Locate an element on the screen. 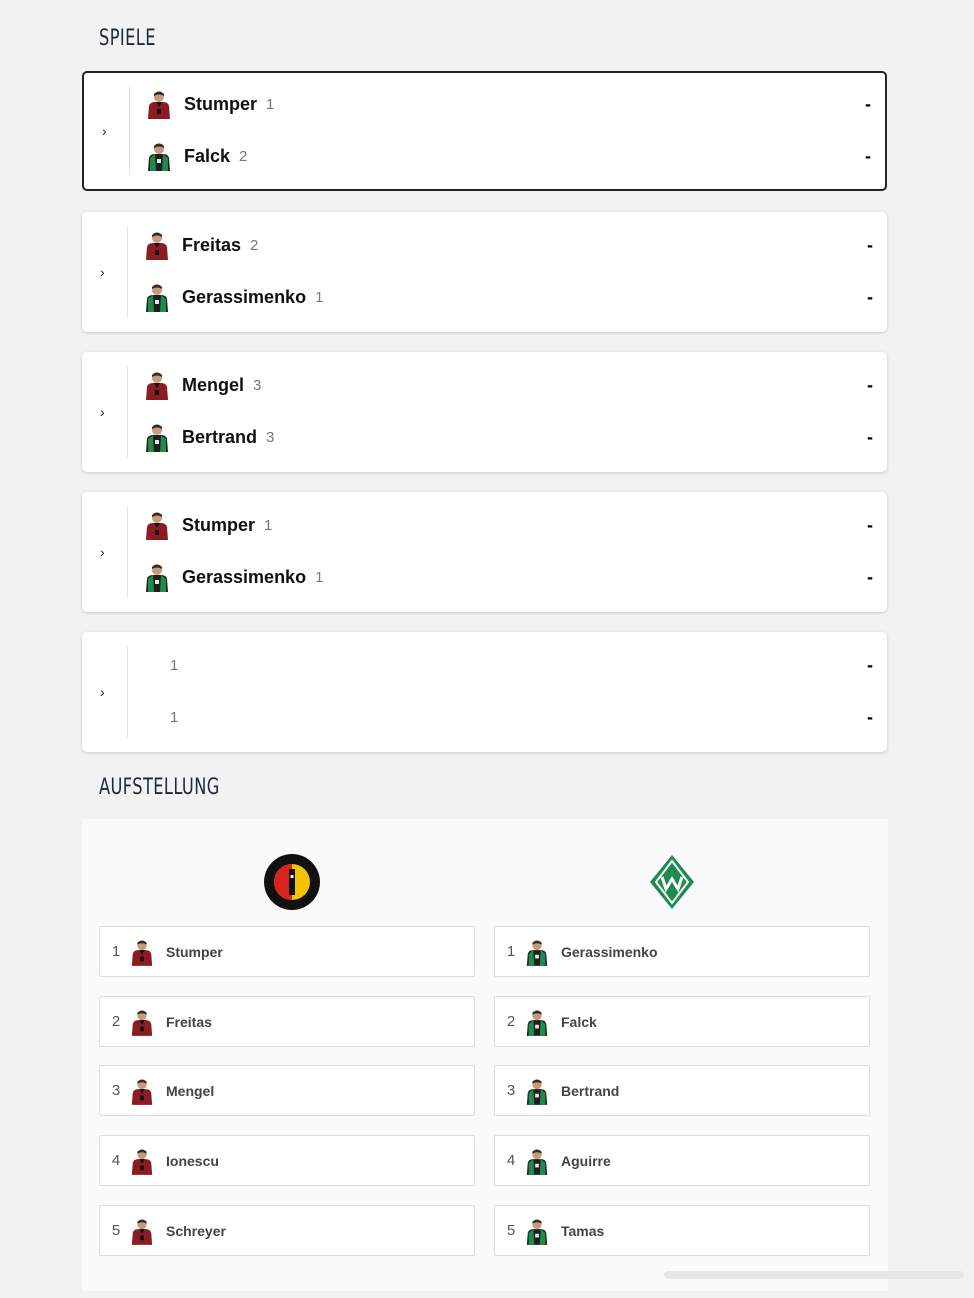  match-away-row: Bertrand 3 - is located at coordinates (508, 437).